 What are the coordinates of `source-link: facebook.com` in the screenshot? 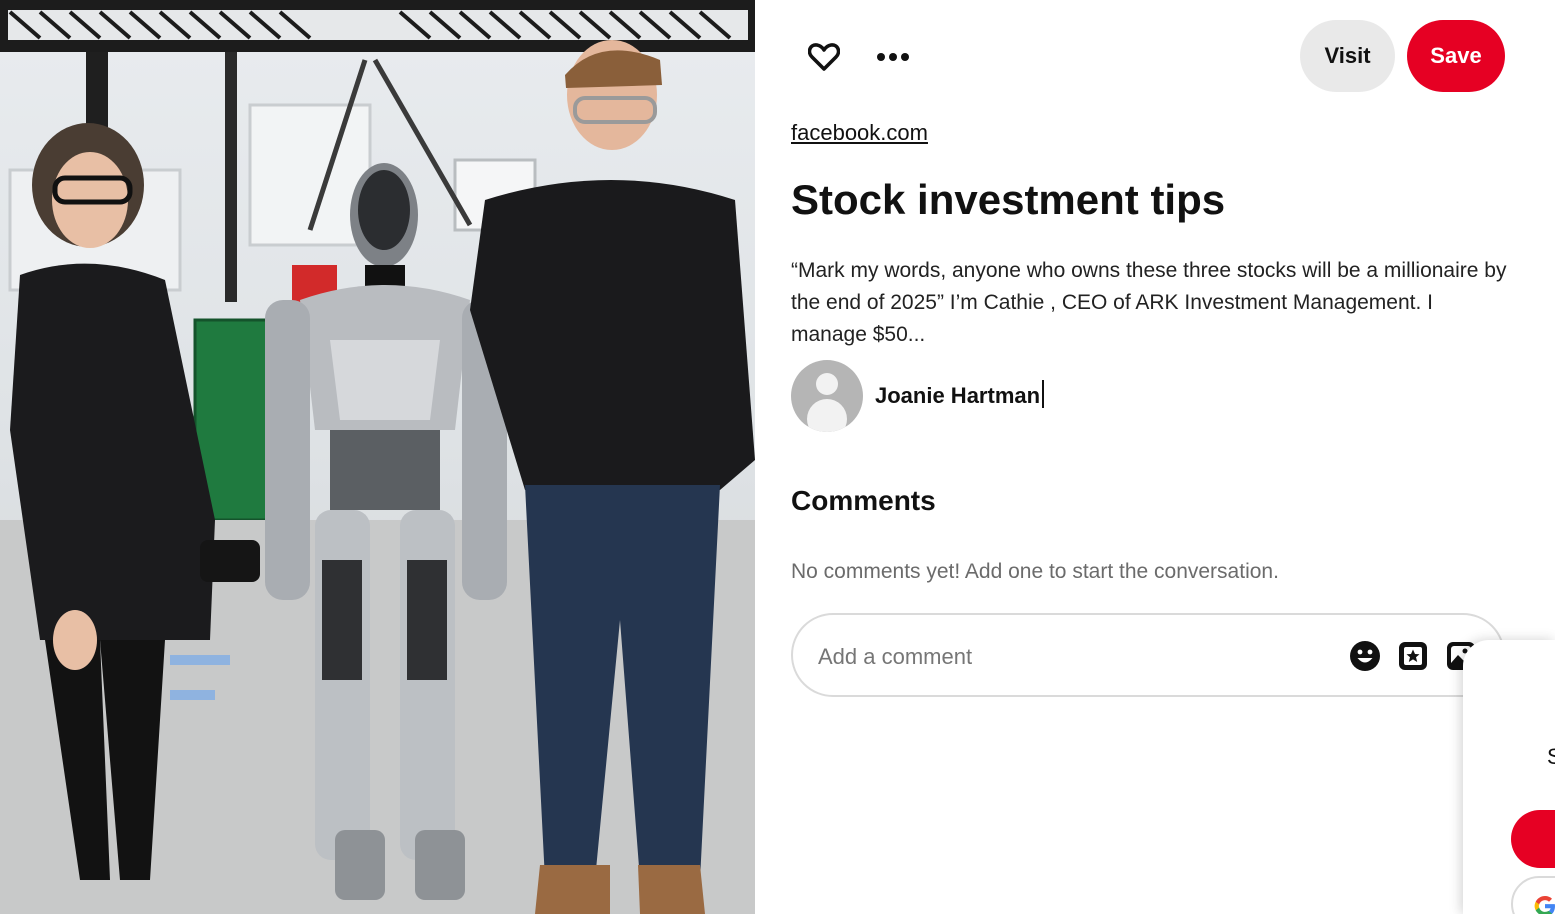 It's located at (859, 133).